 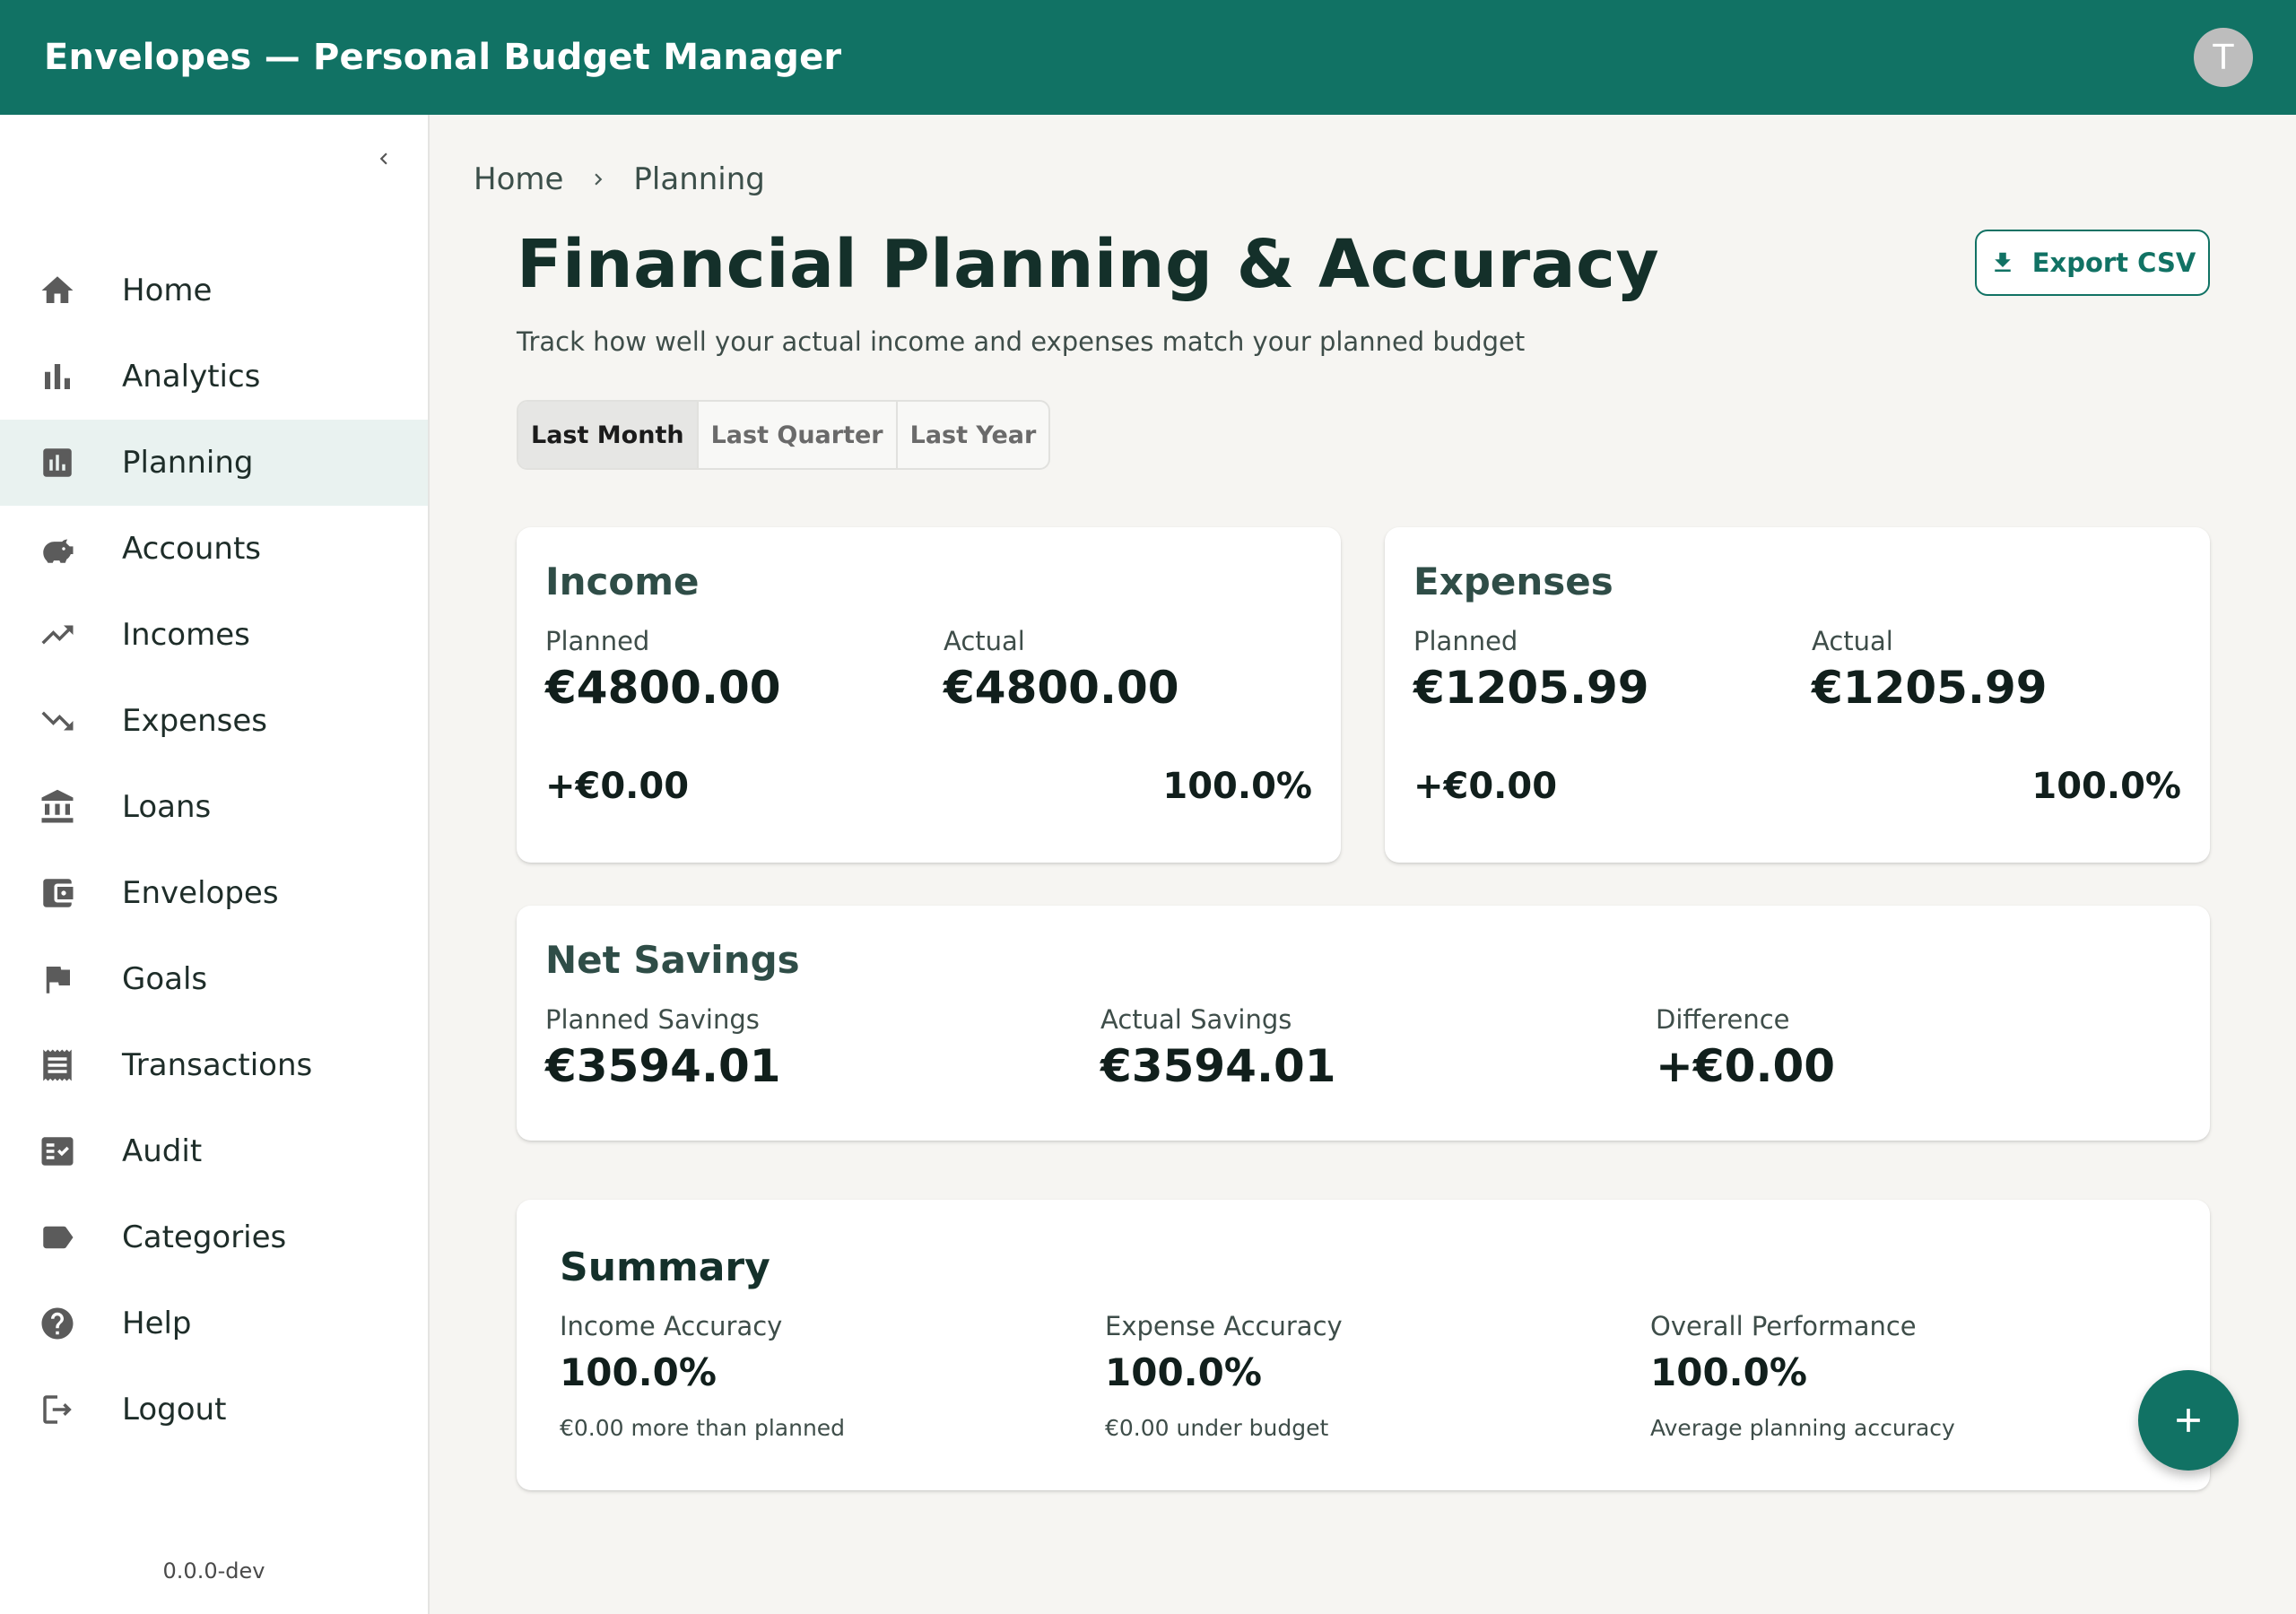 I want to click on sidebar-item-label: Loans, so click(x=167, y=807).